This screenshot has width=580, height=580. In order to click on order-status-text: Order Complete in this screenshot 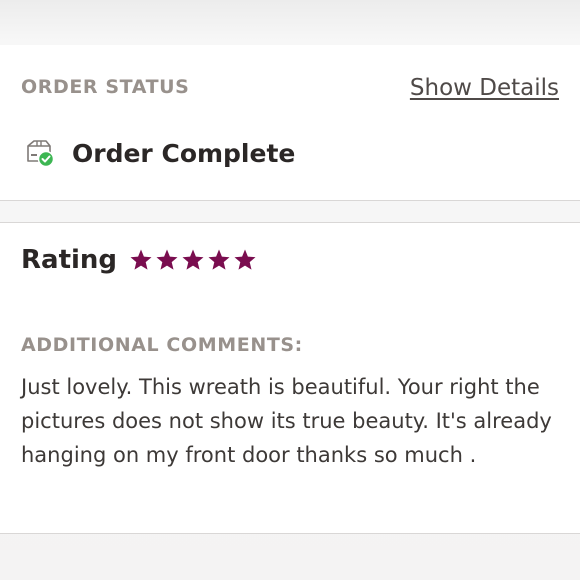, I will do `click(184, 153)`.